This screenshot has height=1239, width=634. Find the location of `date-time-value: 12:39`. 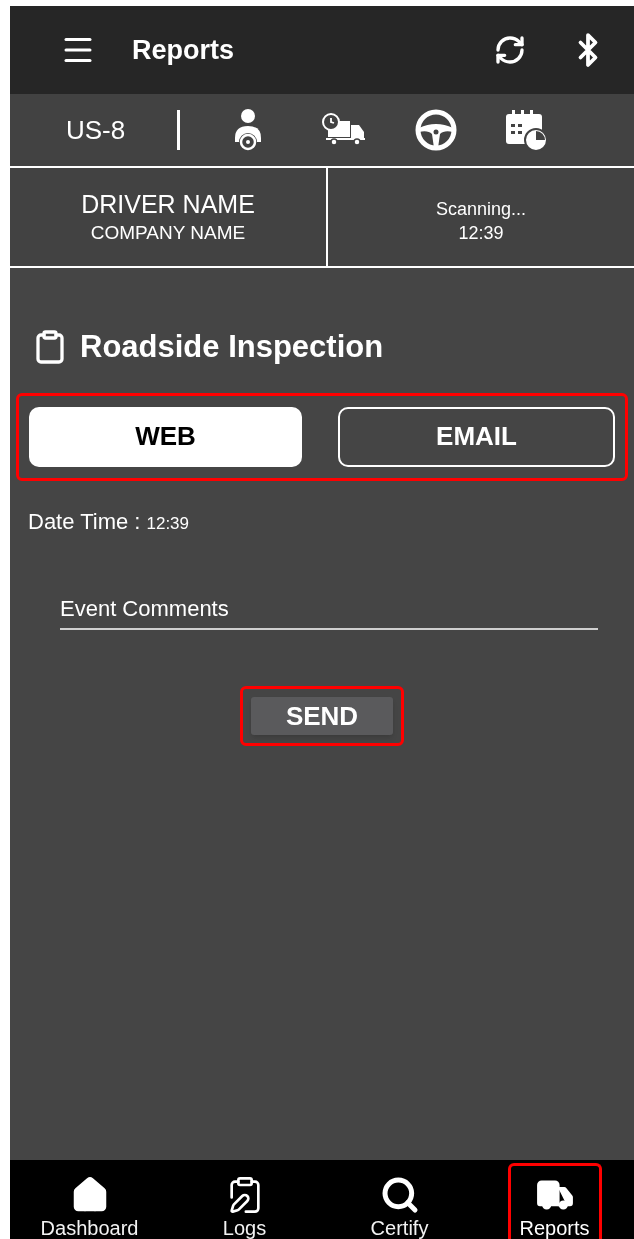

date-time-value: 12:39 is located at coordinates (168, 523).